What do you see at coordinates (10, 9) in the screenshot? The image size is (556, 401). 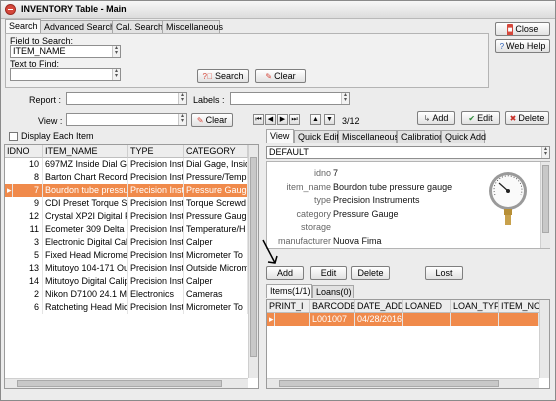 I see `app-icon` at bounding box center [10, 9].